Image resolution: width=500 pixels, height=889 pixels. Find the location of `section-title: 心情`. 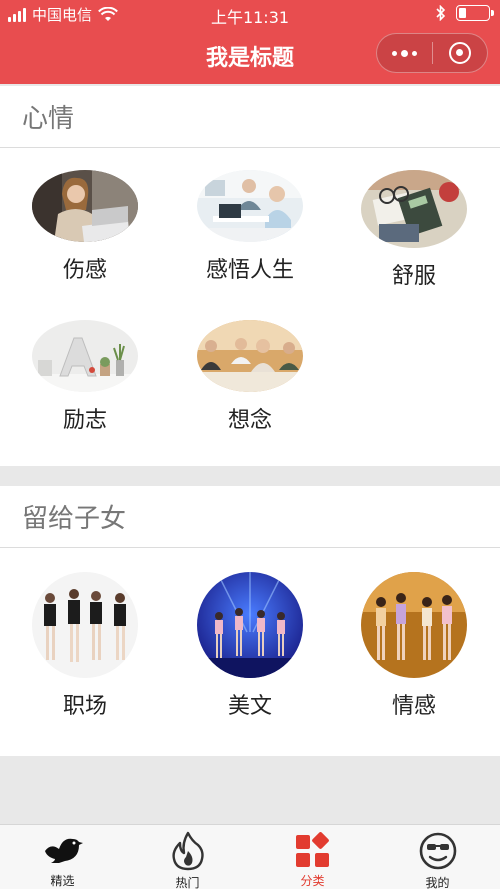

section-title: 心情 is located at coordinates (250, 117).